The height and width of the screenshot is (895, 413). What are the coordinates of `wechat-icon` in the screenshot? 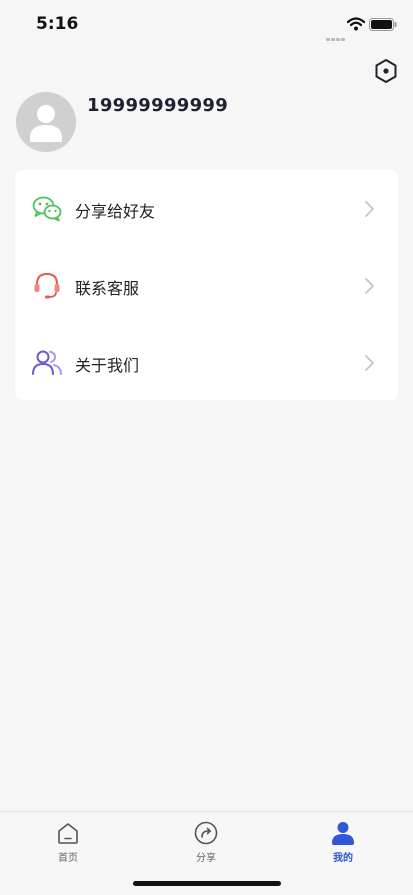 It's located at (47, 209).